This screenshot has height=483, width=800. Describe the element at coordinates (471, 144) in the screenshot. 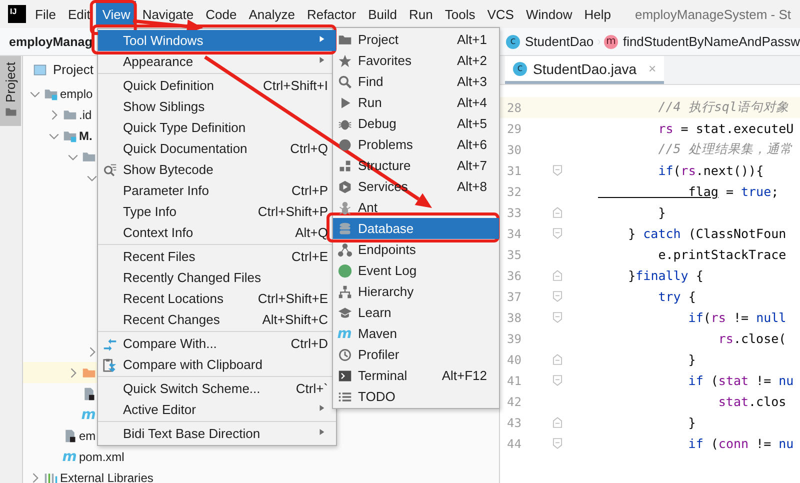

I see `shortcut-text: Alt+6` at that location.